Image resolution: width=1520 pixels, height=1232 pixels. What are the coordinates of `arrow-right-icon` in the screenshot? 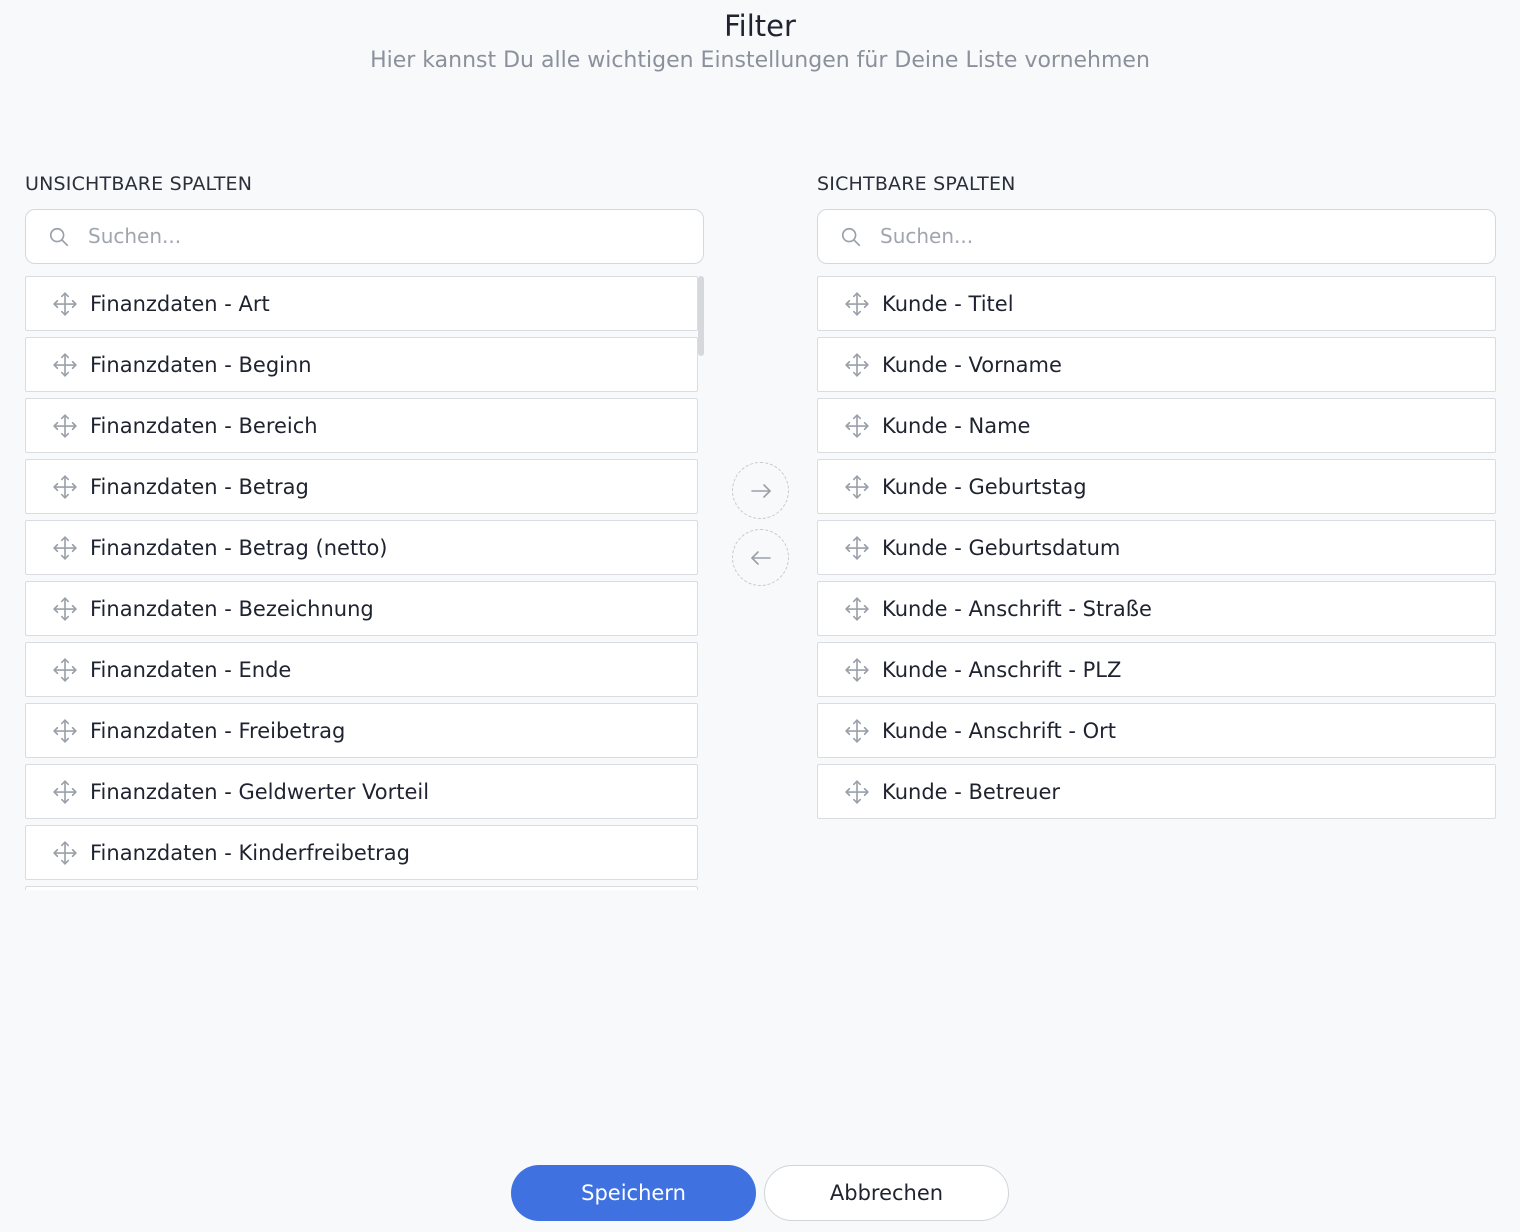 It's located at (760, 490).